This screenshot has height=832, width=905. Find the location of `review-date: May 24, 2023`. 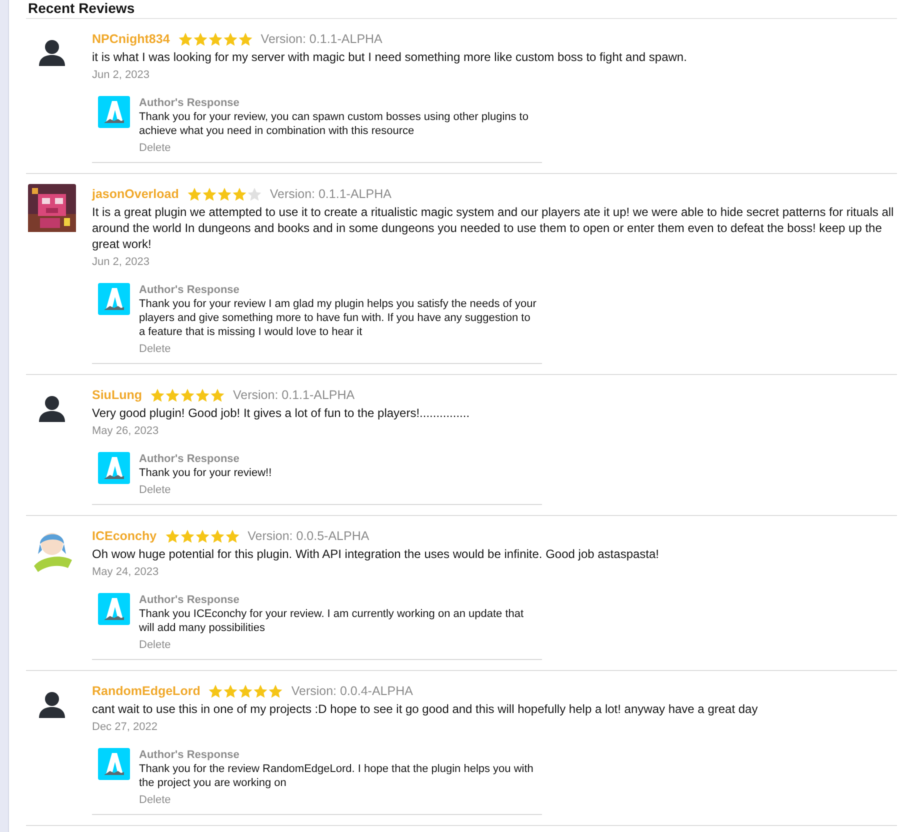

review-date: May 24, 2023 is located at coordinates (126, 572).